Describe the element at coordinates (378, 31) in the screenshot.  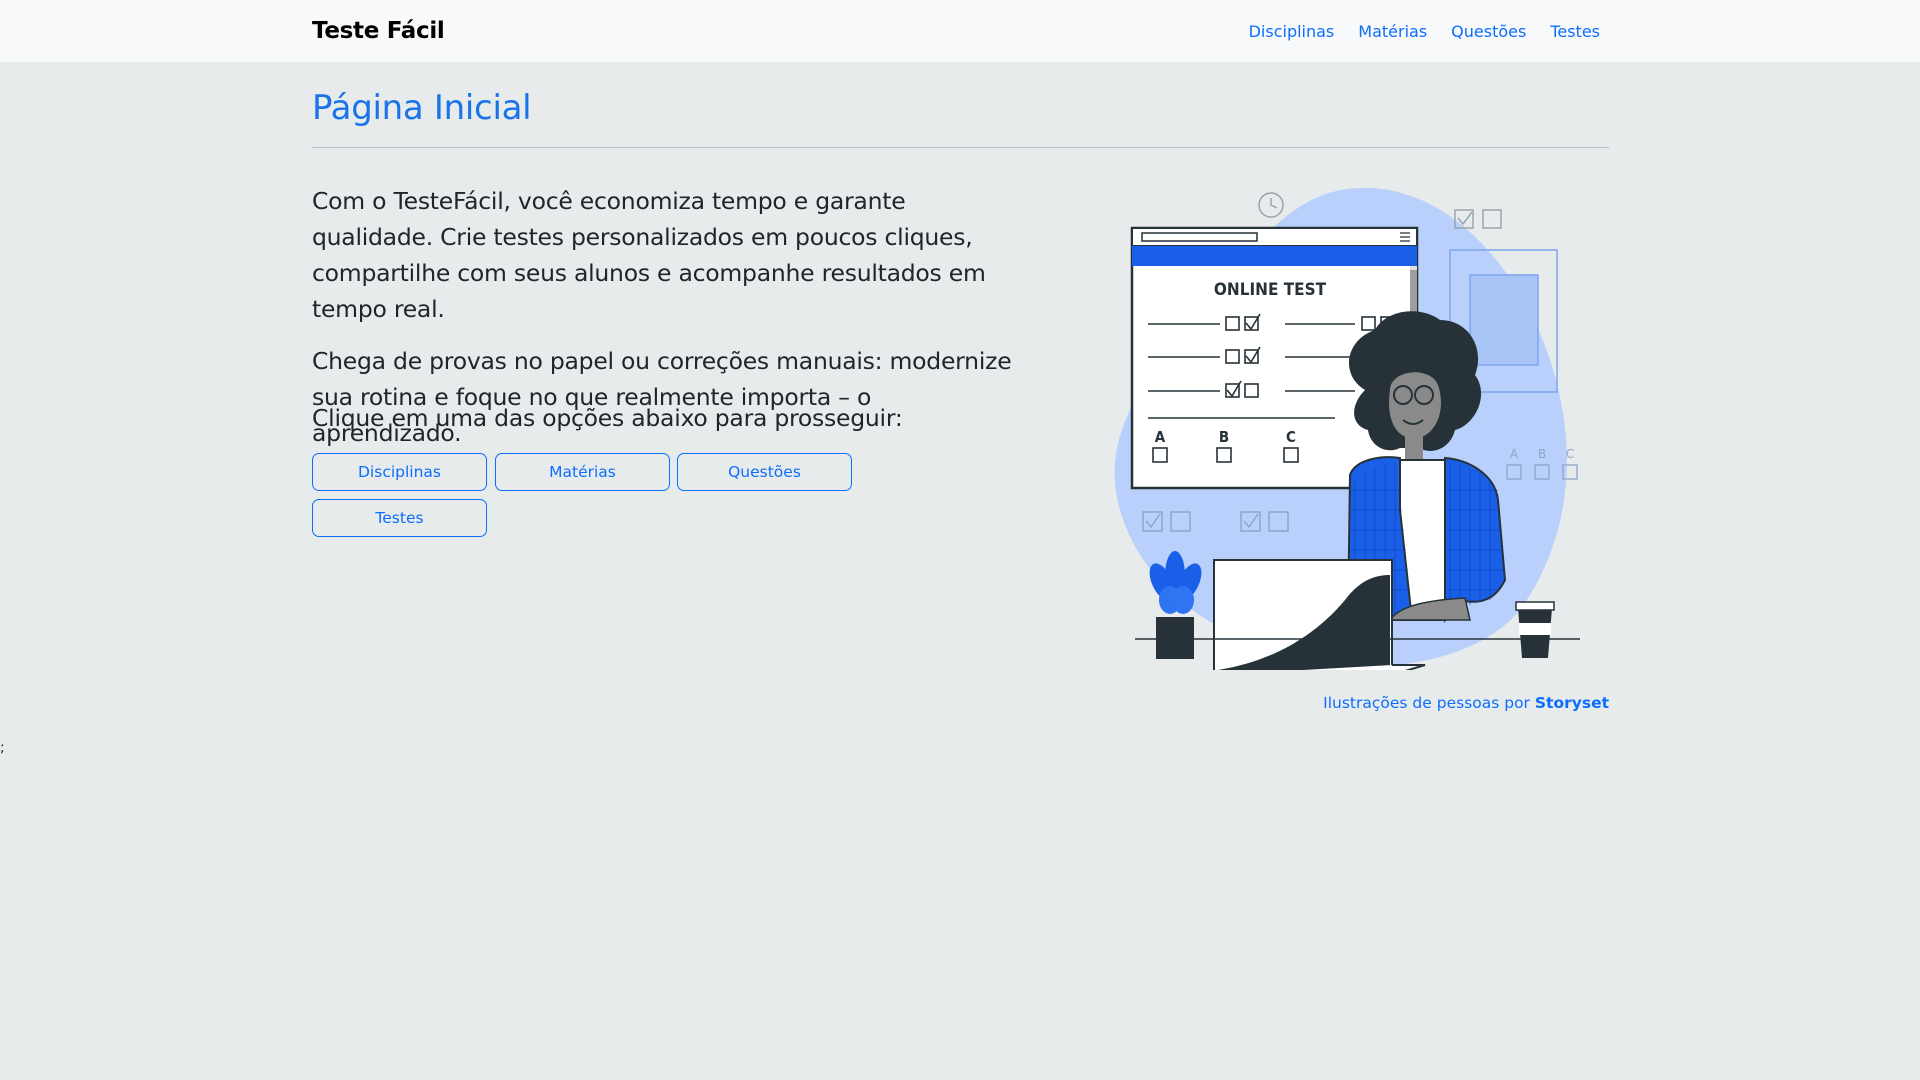
I see `brand-logo: Teste Fácil` at that location.